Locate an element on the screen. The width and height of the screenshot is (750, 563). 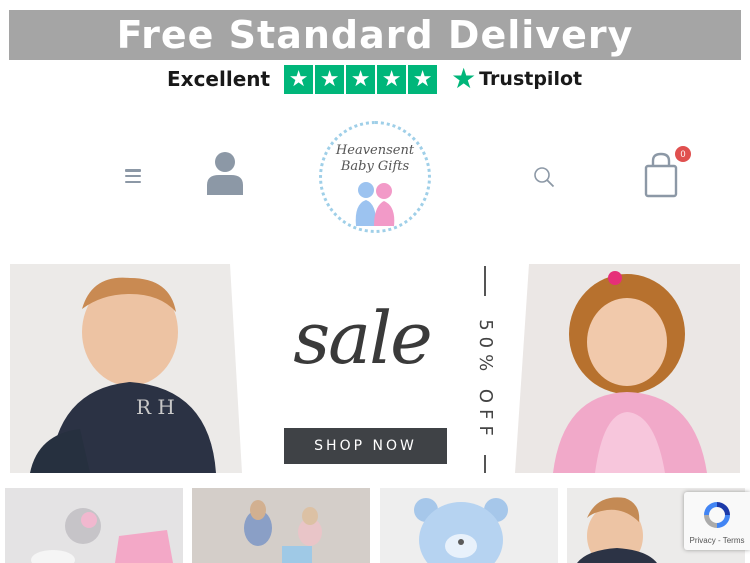
recaptcha-icon is located at coordinates (717, 515).